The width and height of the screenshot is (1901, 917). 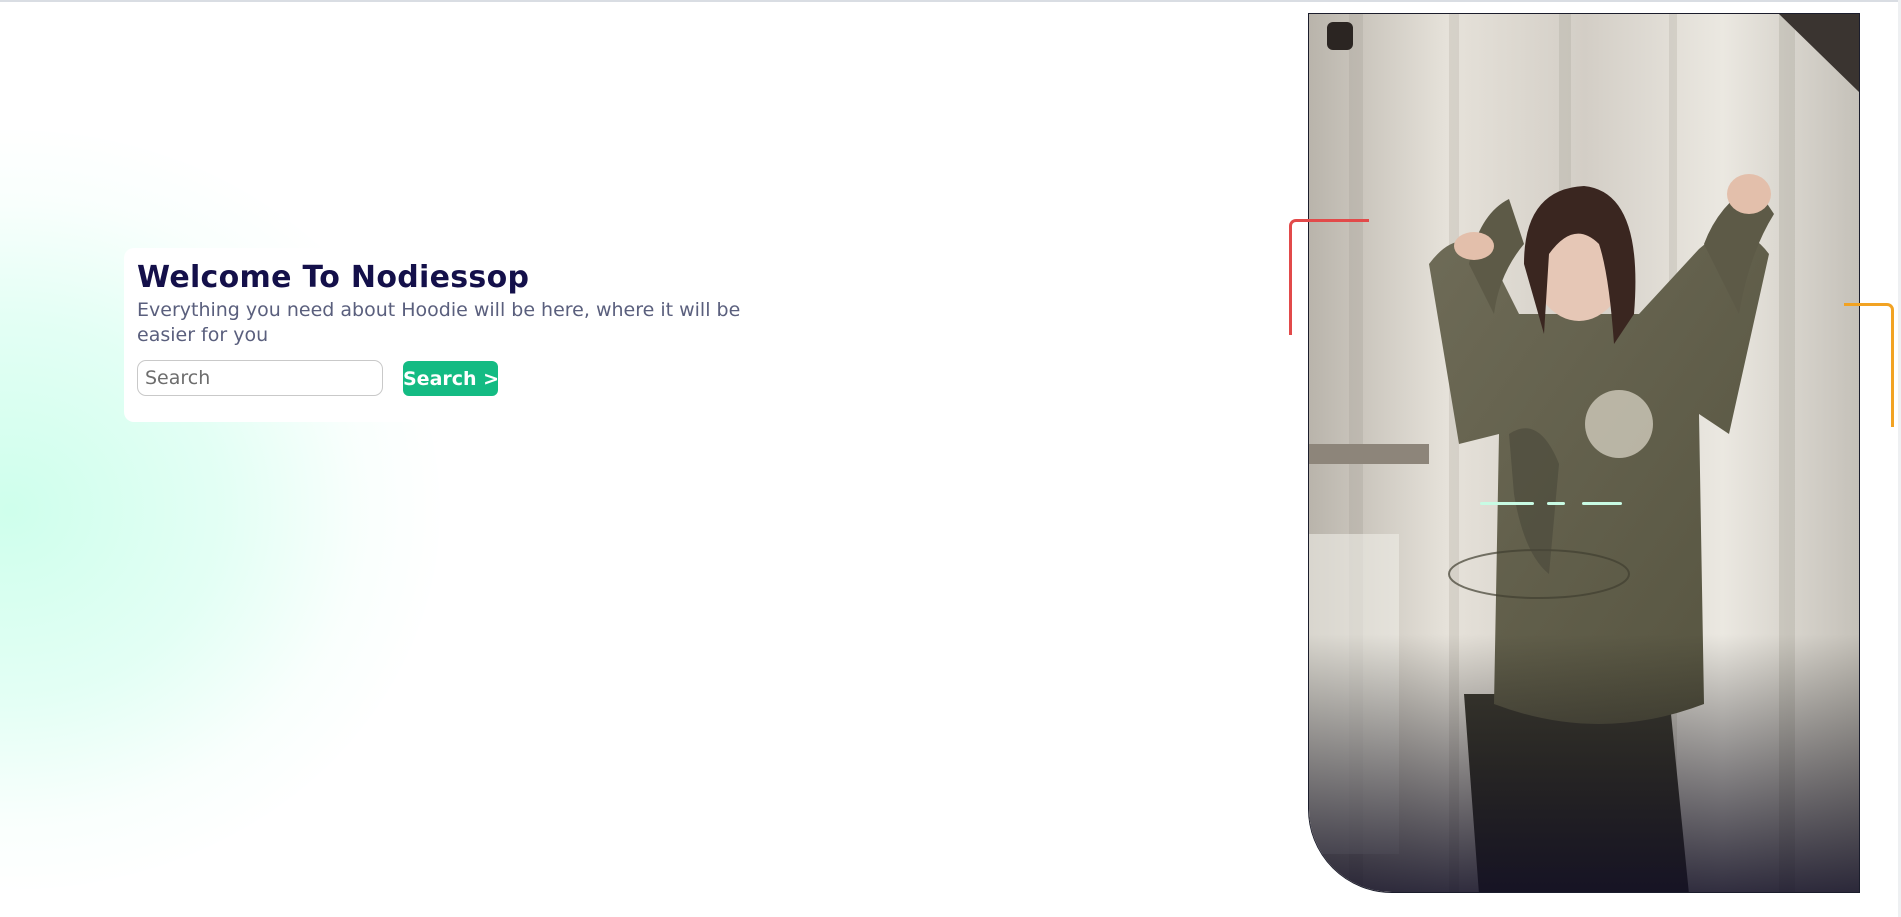 I want to click on search-input, so click(x=260, y=378).